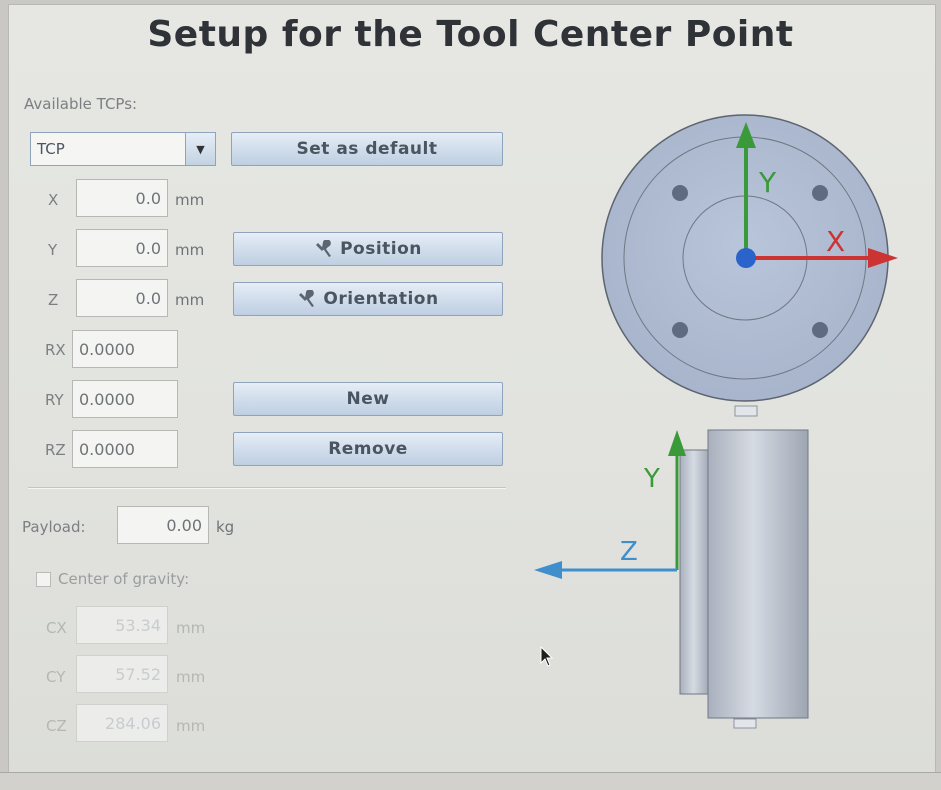 Image resolution: width=941 pixels, height=790 pixels. Describe the element at coordinates (767, 182) in the screenshot. I see `top-y-label: Y` at that location.